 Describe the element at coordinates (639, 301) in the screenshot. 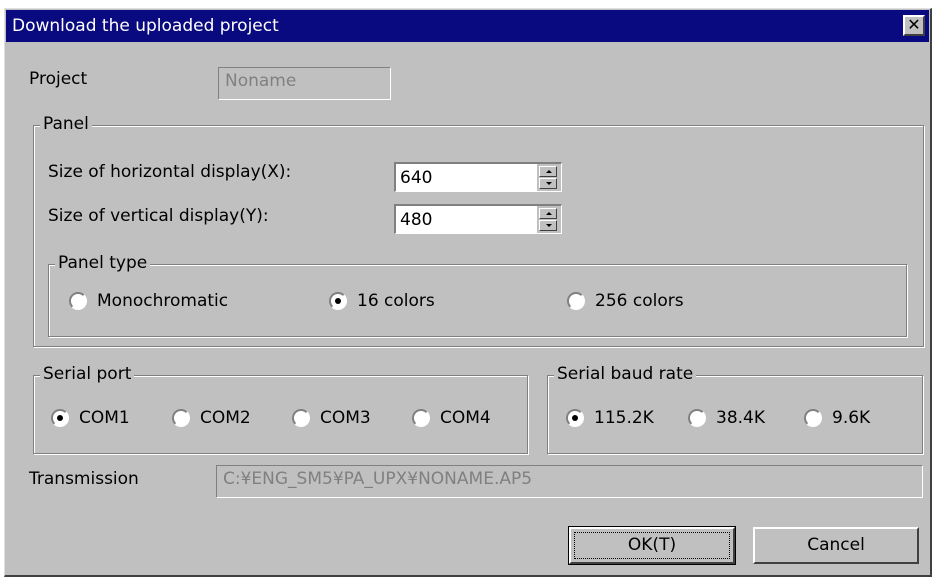

I see `radio-256-colors-label: 256 colors` at that location.